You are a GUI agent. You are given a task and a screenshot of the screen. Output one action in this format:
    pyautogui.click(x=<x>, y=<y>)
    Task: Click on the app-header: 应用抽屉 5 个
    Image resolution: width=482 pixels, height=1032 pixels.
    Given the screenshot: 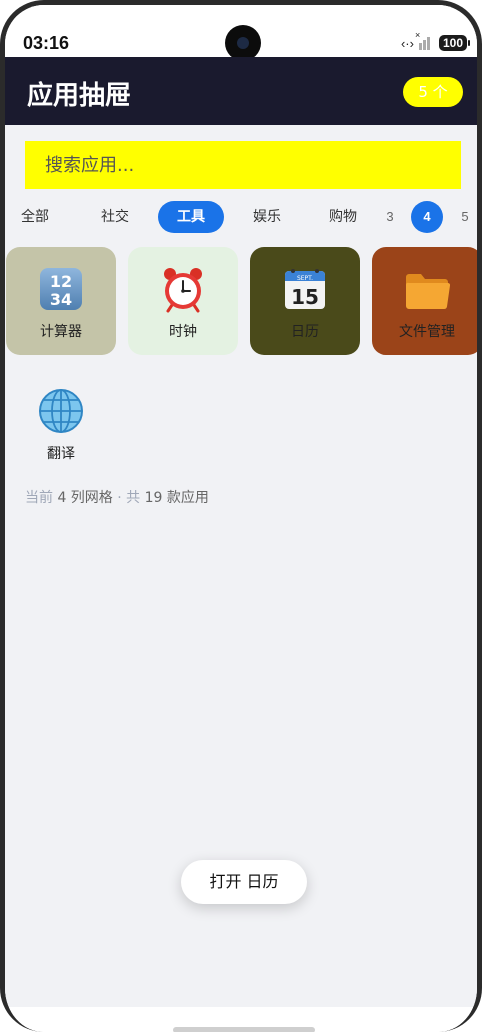 What is the action you would take?
    pyautogui.click(x=241, y=91)
    